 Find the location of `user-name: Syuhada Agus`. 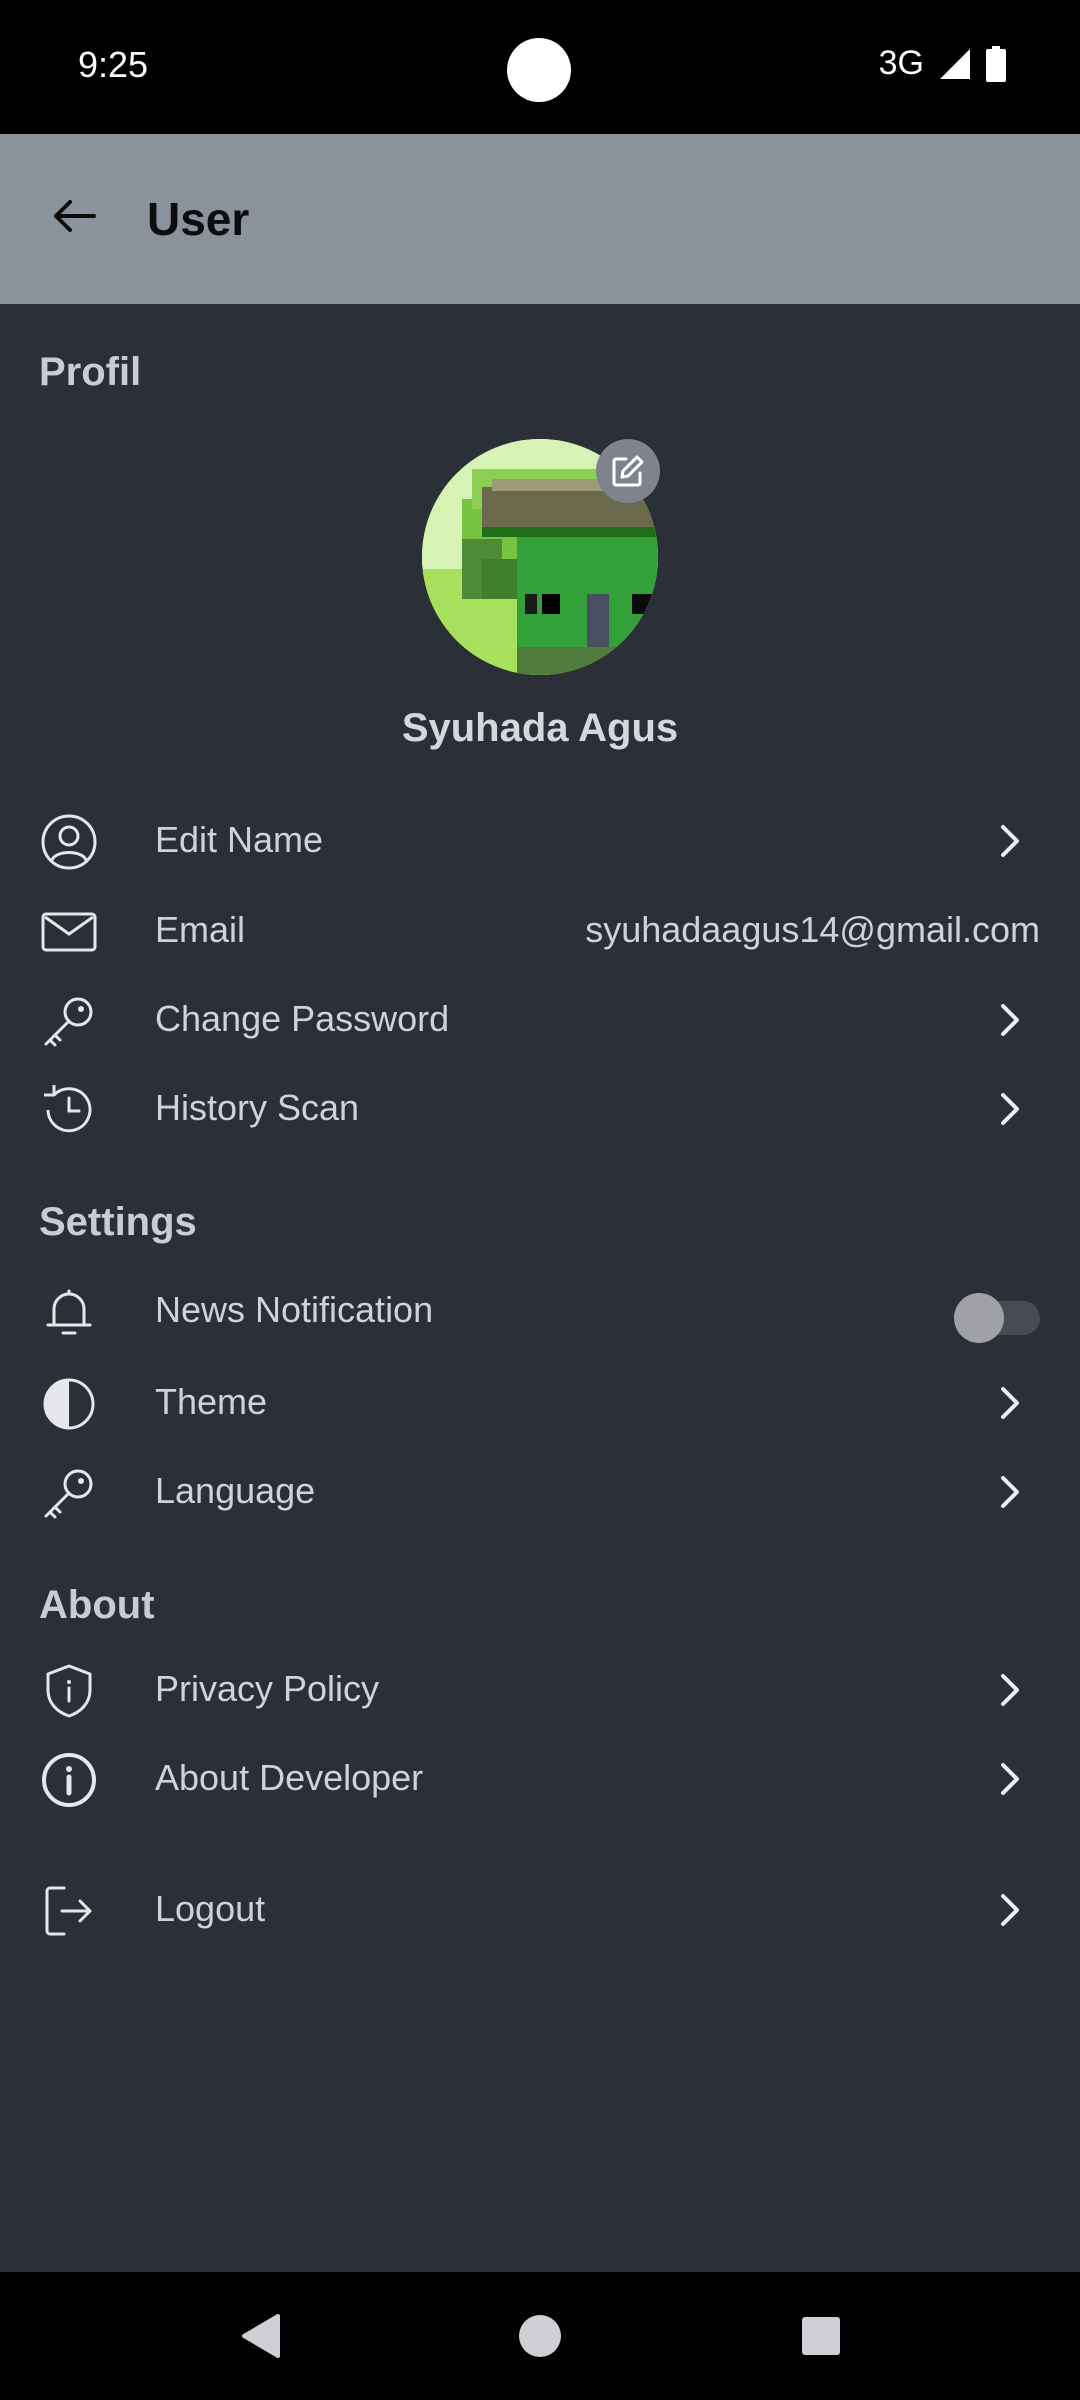

user-name: Syuhada Agus is located at coordinates (540, 728).